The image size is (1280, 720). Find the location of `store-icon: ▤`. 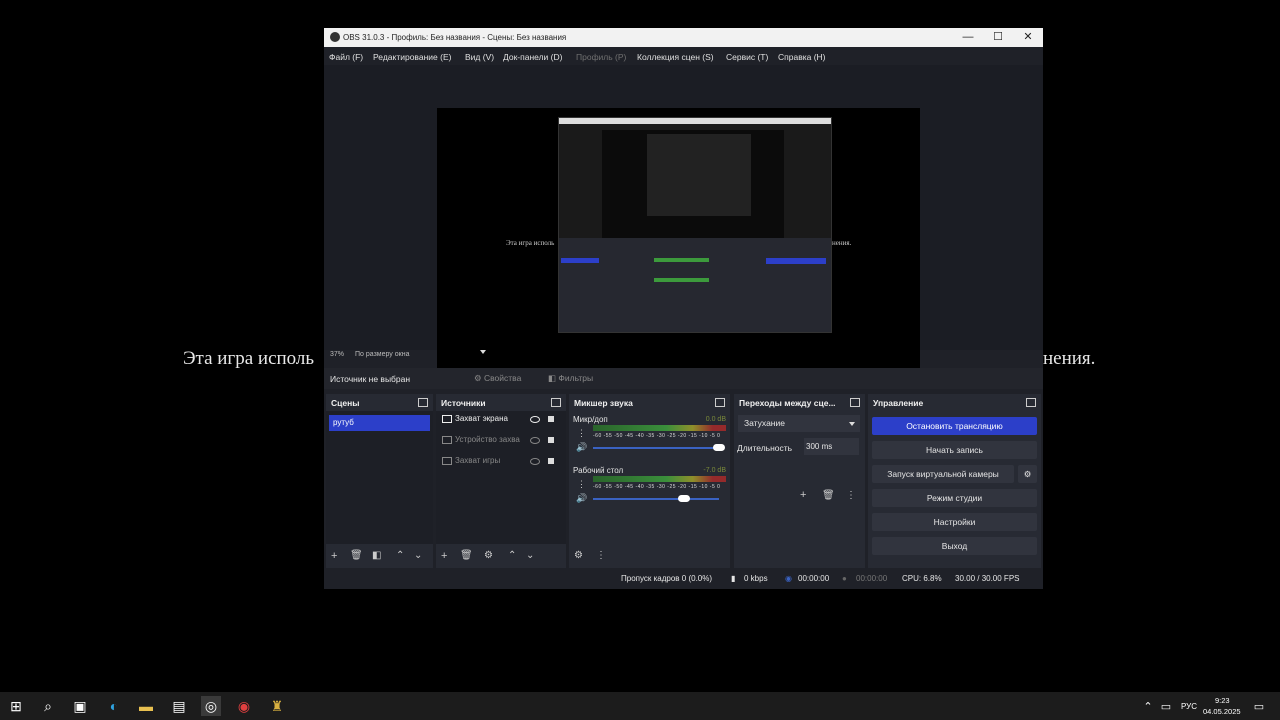

store-icon: ▤ is located at coordinates (179, 706).